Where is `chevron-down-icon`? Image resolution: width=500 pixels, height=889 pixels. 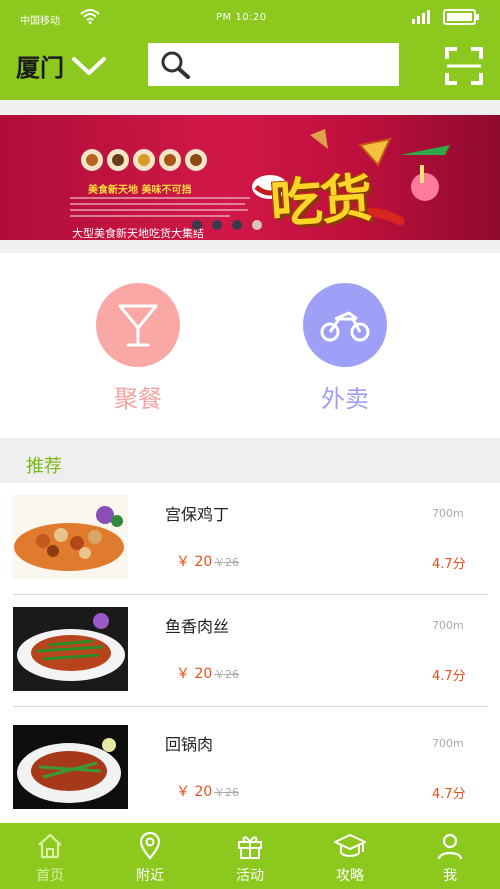
chevron-down-icon is located at coordinates (89, 68).